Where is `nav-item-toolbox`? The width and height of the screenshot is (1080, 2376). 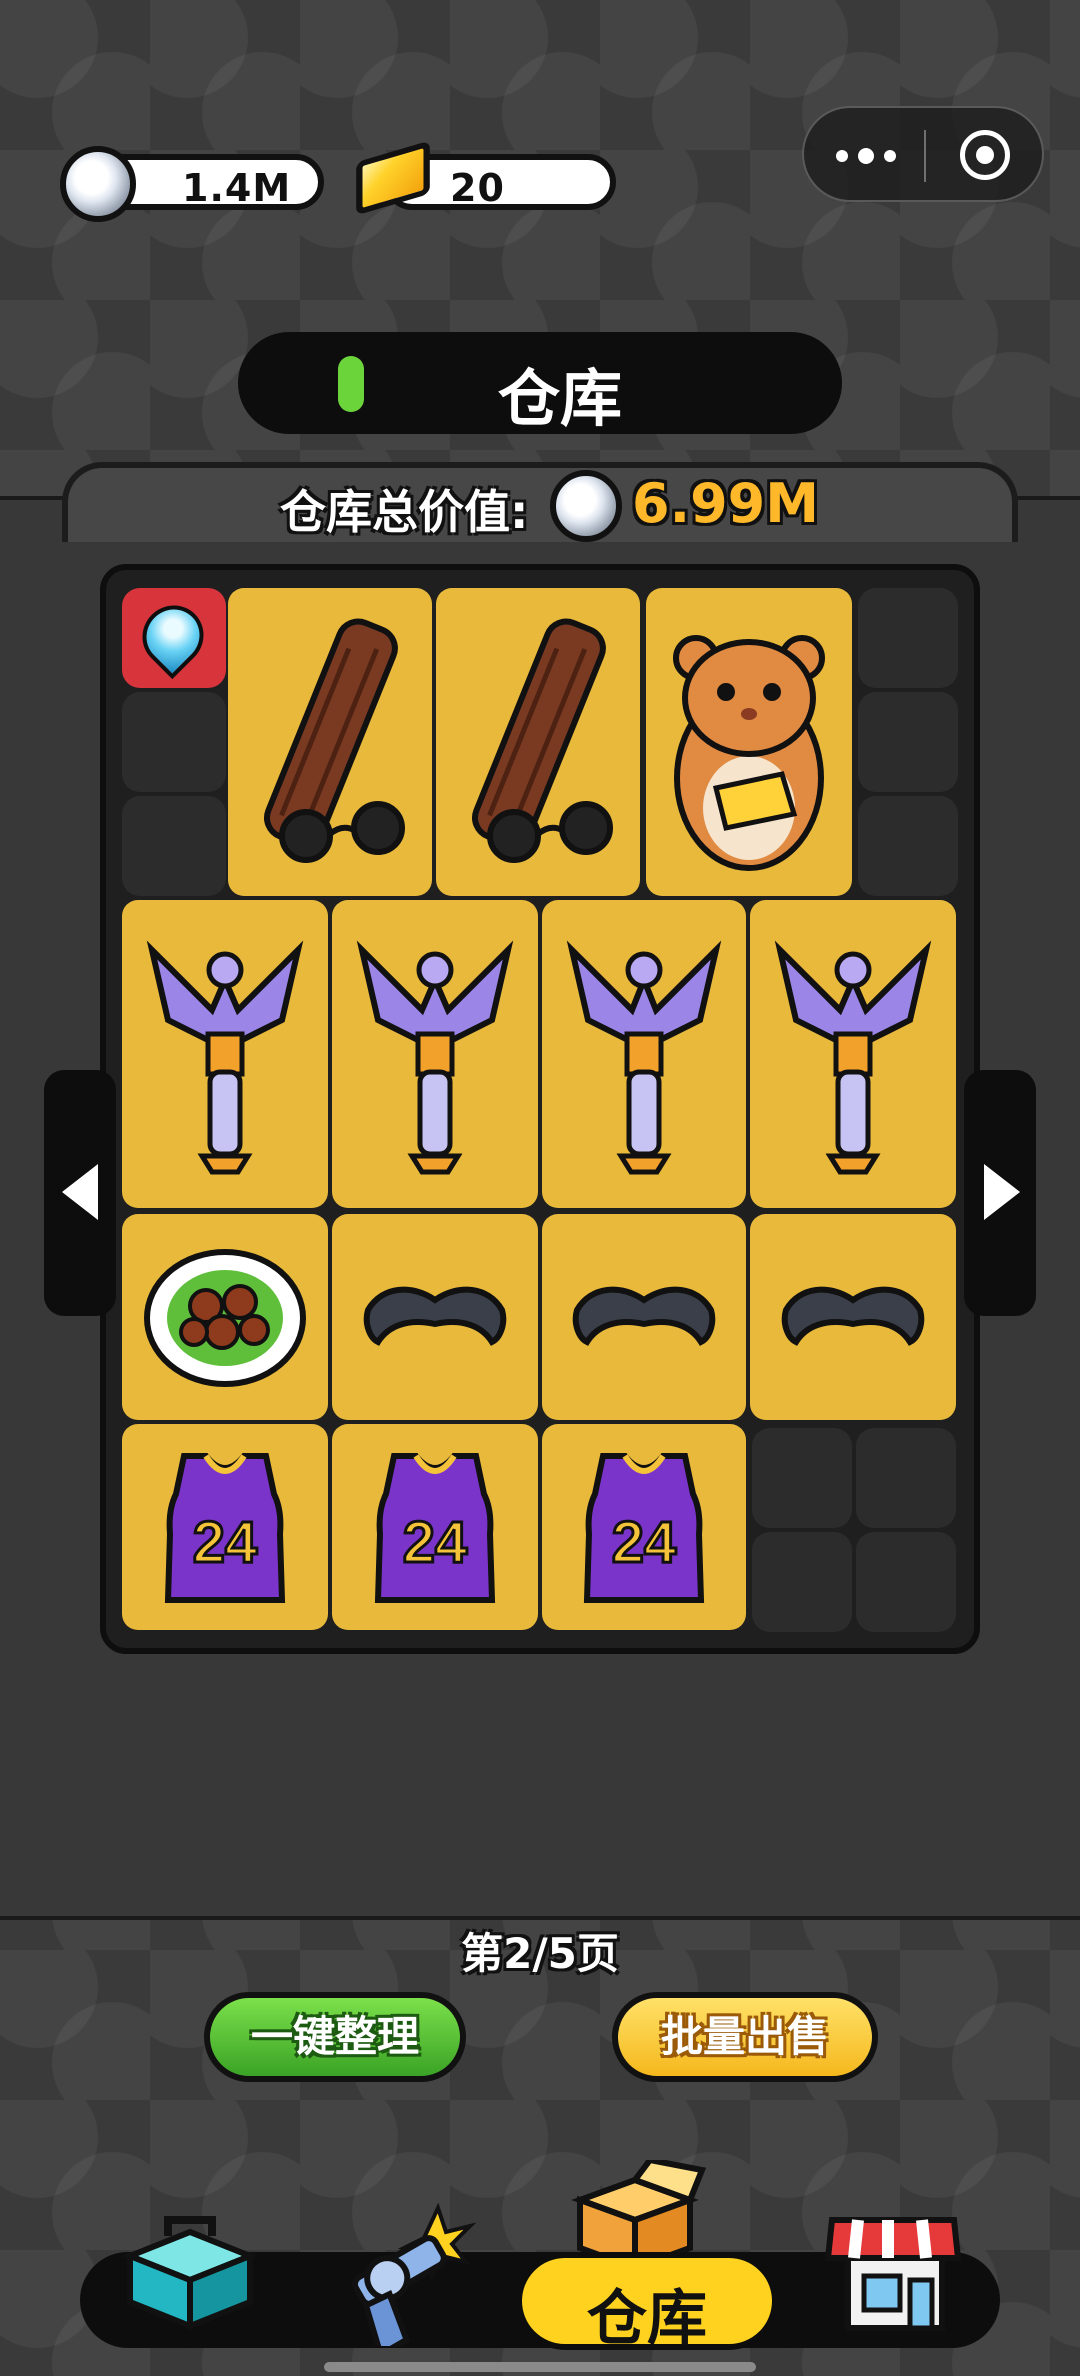 nav-item-toolbox is located at coordinates (190, 2266).